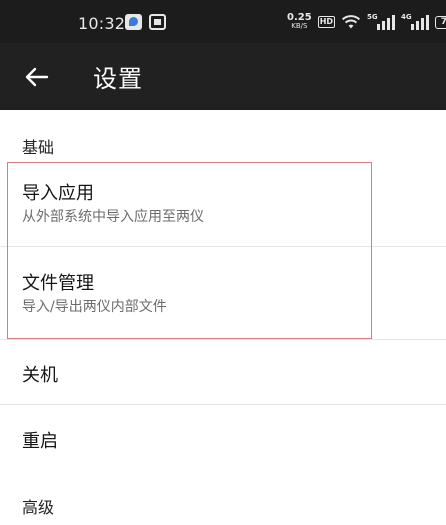 This screenshot has height=525, width=446. I want to click on item-subtitle: 导入/导出两仪内部文件, so click(94, 307).